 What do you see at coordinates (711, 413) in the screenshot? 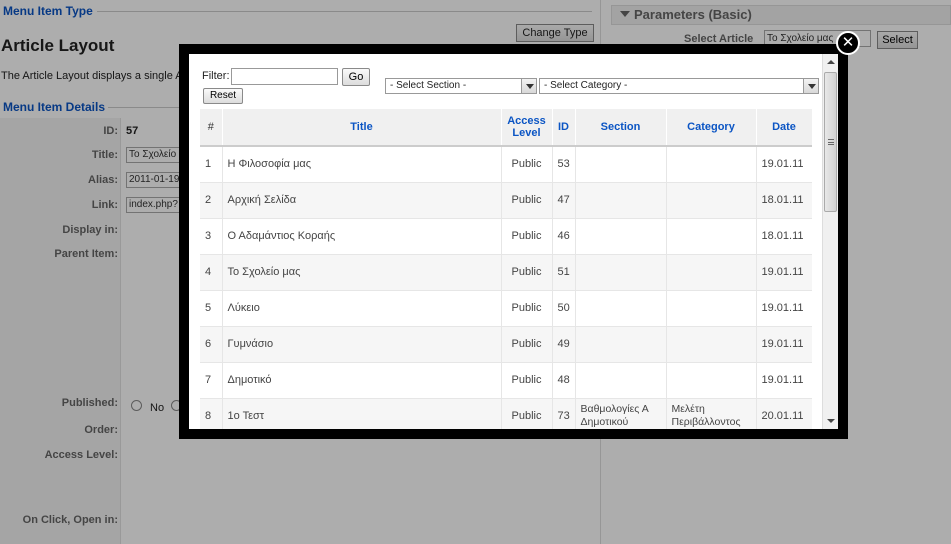
I see `row-category: Μελέτη Περιβάλλοντος` at bounding box center [711, 413].